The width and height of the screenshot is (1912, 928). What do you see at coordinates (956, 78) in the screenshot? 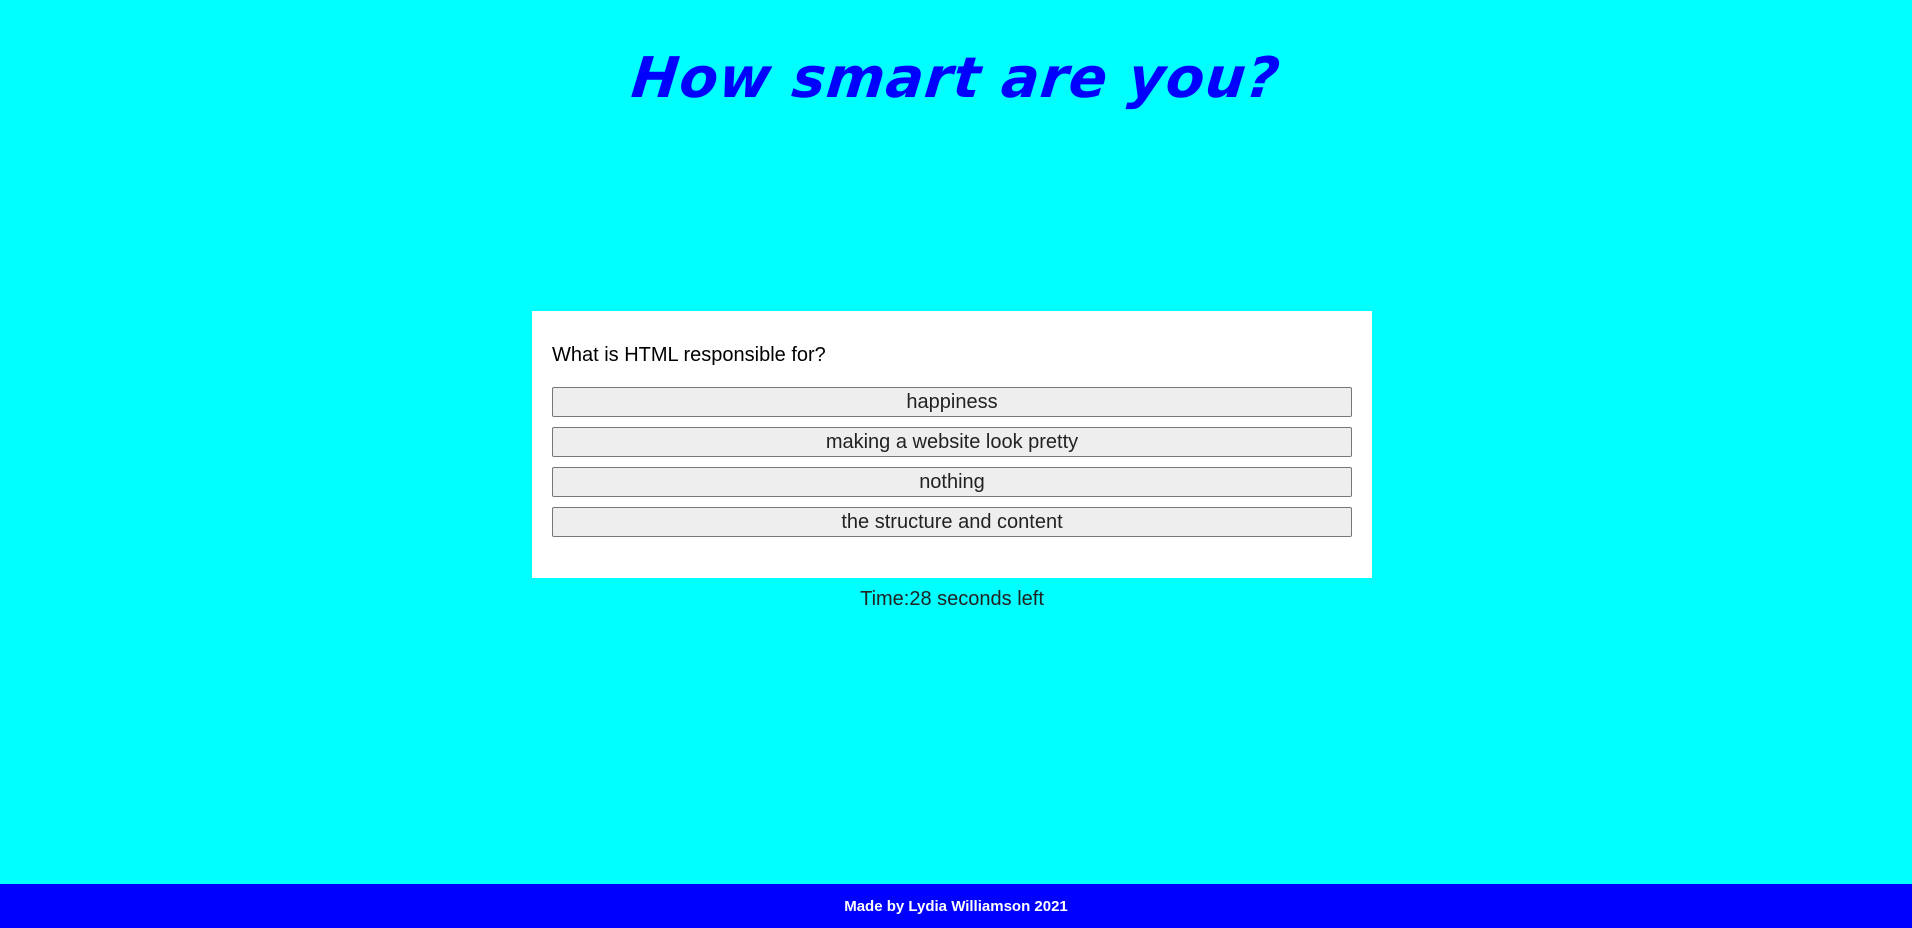
I see `page-title: How smart are you?` at bounding box center [956, 78].